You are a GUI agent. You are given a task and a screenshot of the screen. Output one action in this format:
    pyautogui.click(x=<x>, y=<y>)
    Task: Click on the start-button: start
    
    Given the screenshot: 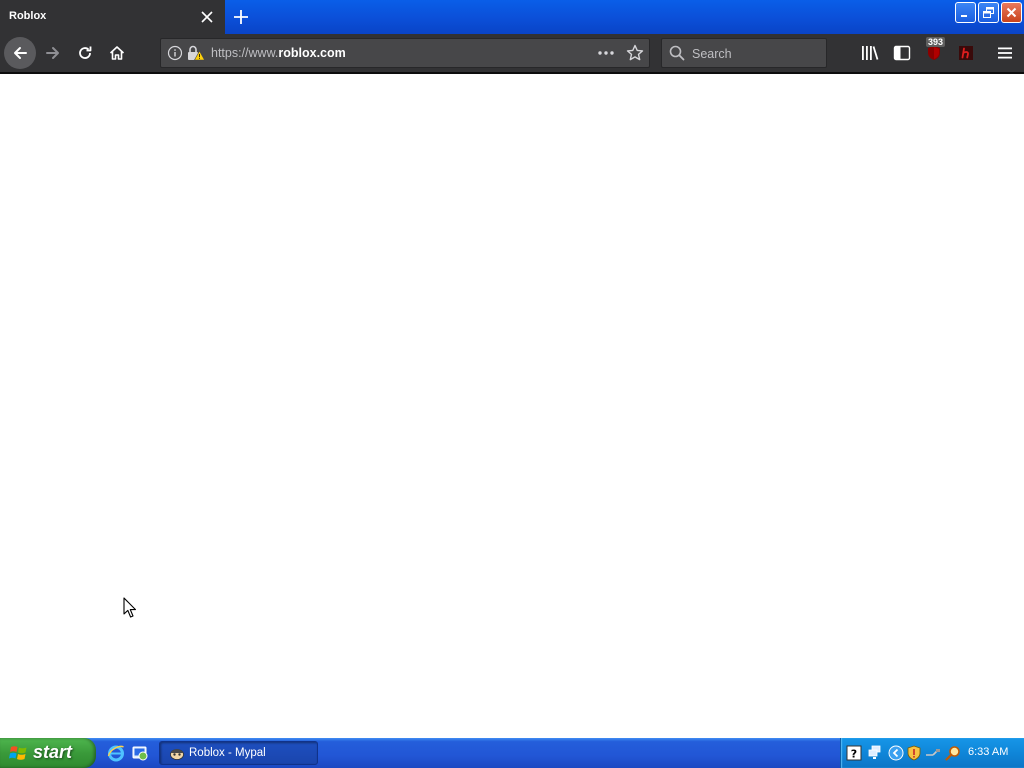 What is the action you would take?
    pyautogui.click(x=48, y=753)
    